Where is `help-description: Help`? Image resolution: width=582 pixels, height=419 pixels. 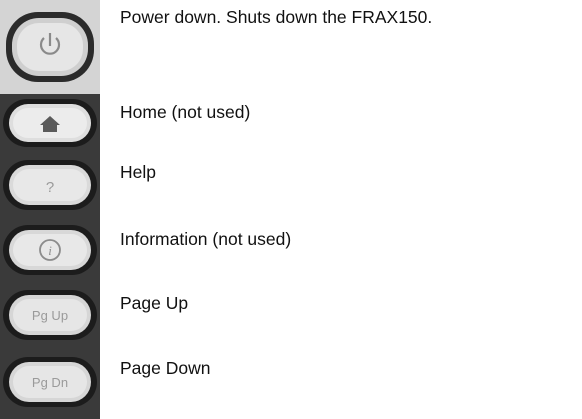
help-description: Help is located at coordinates (138, 172).